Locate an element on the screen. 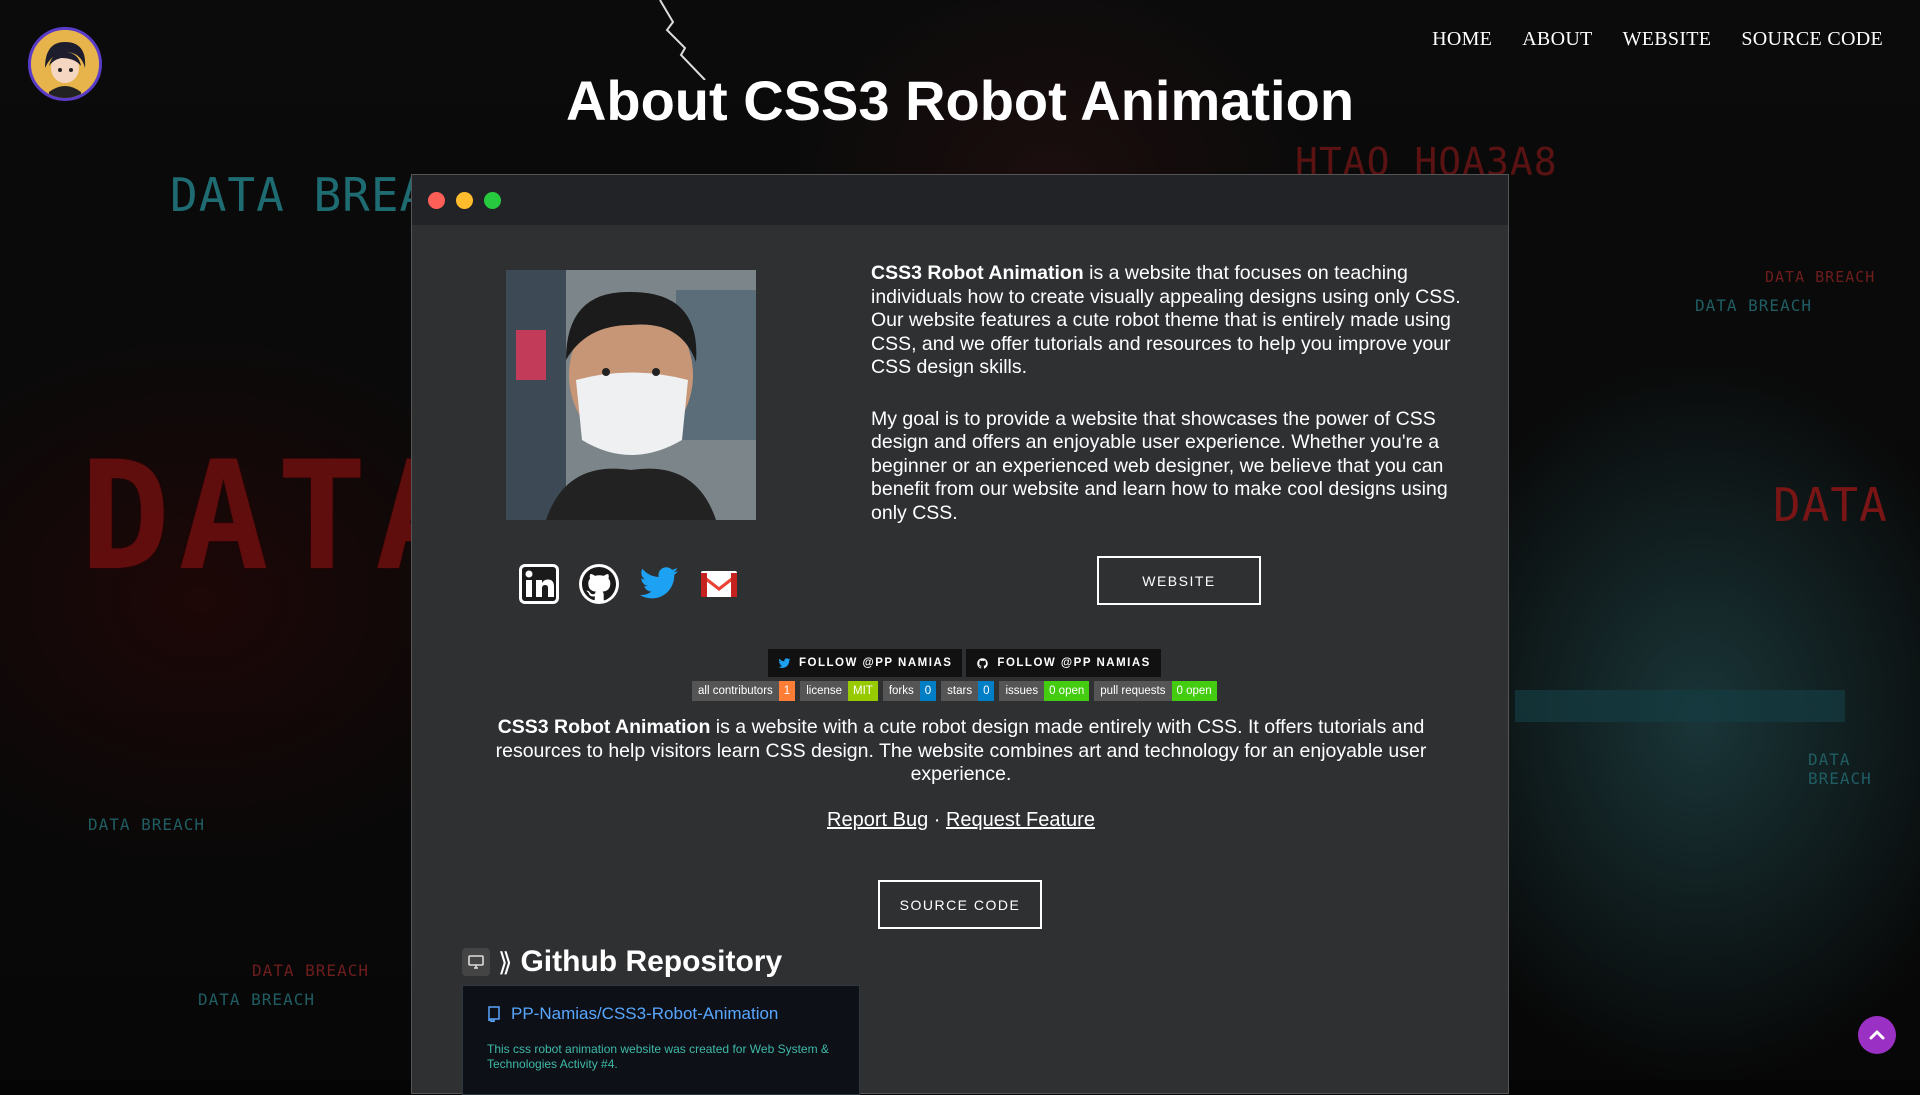  badge-license: license MIT is located at coordinates (839, 691).